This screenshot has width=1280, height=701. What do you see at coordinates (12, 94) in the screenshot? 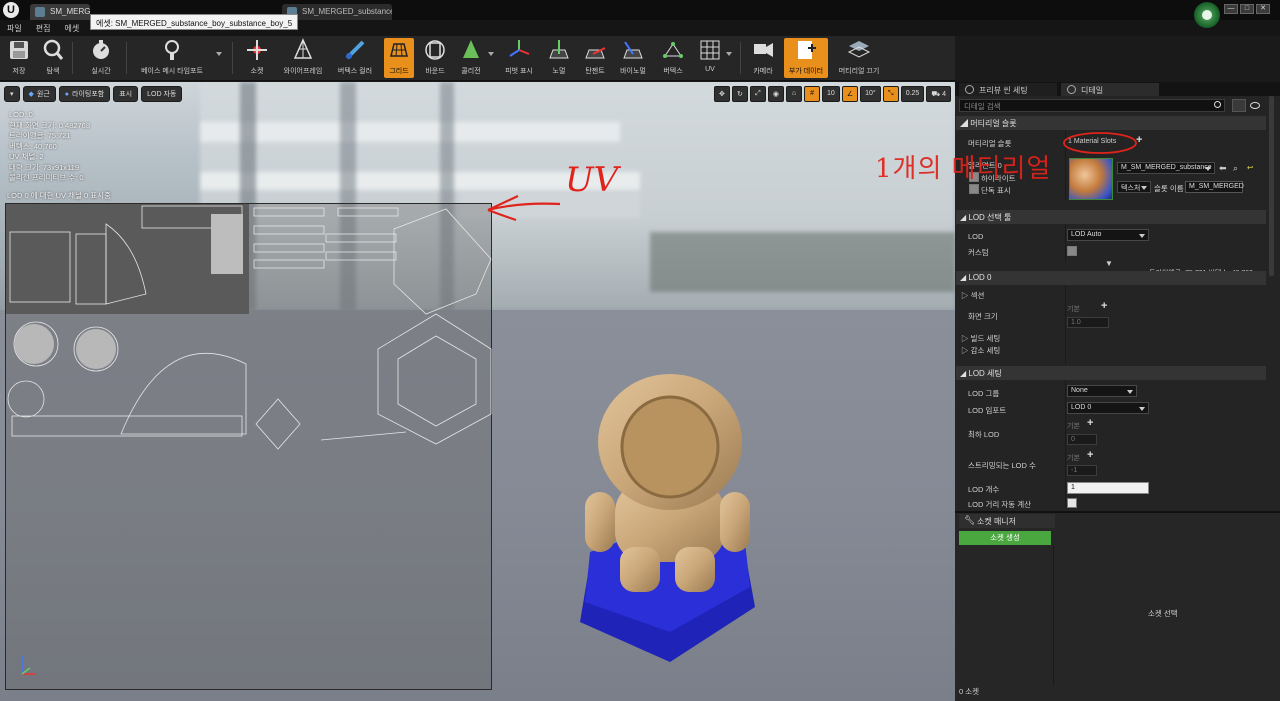
I see `viewport-options-button: ▾` at bounding box center [12, 94].